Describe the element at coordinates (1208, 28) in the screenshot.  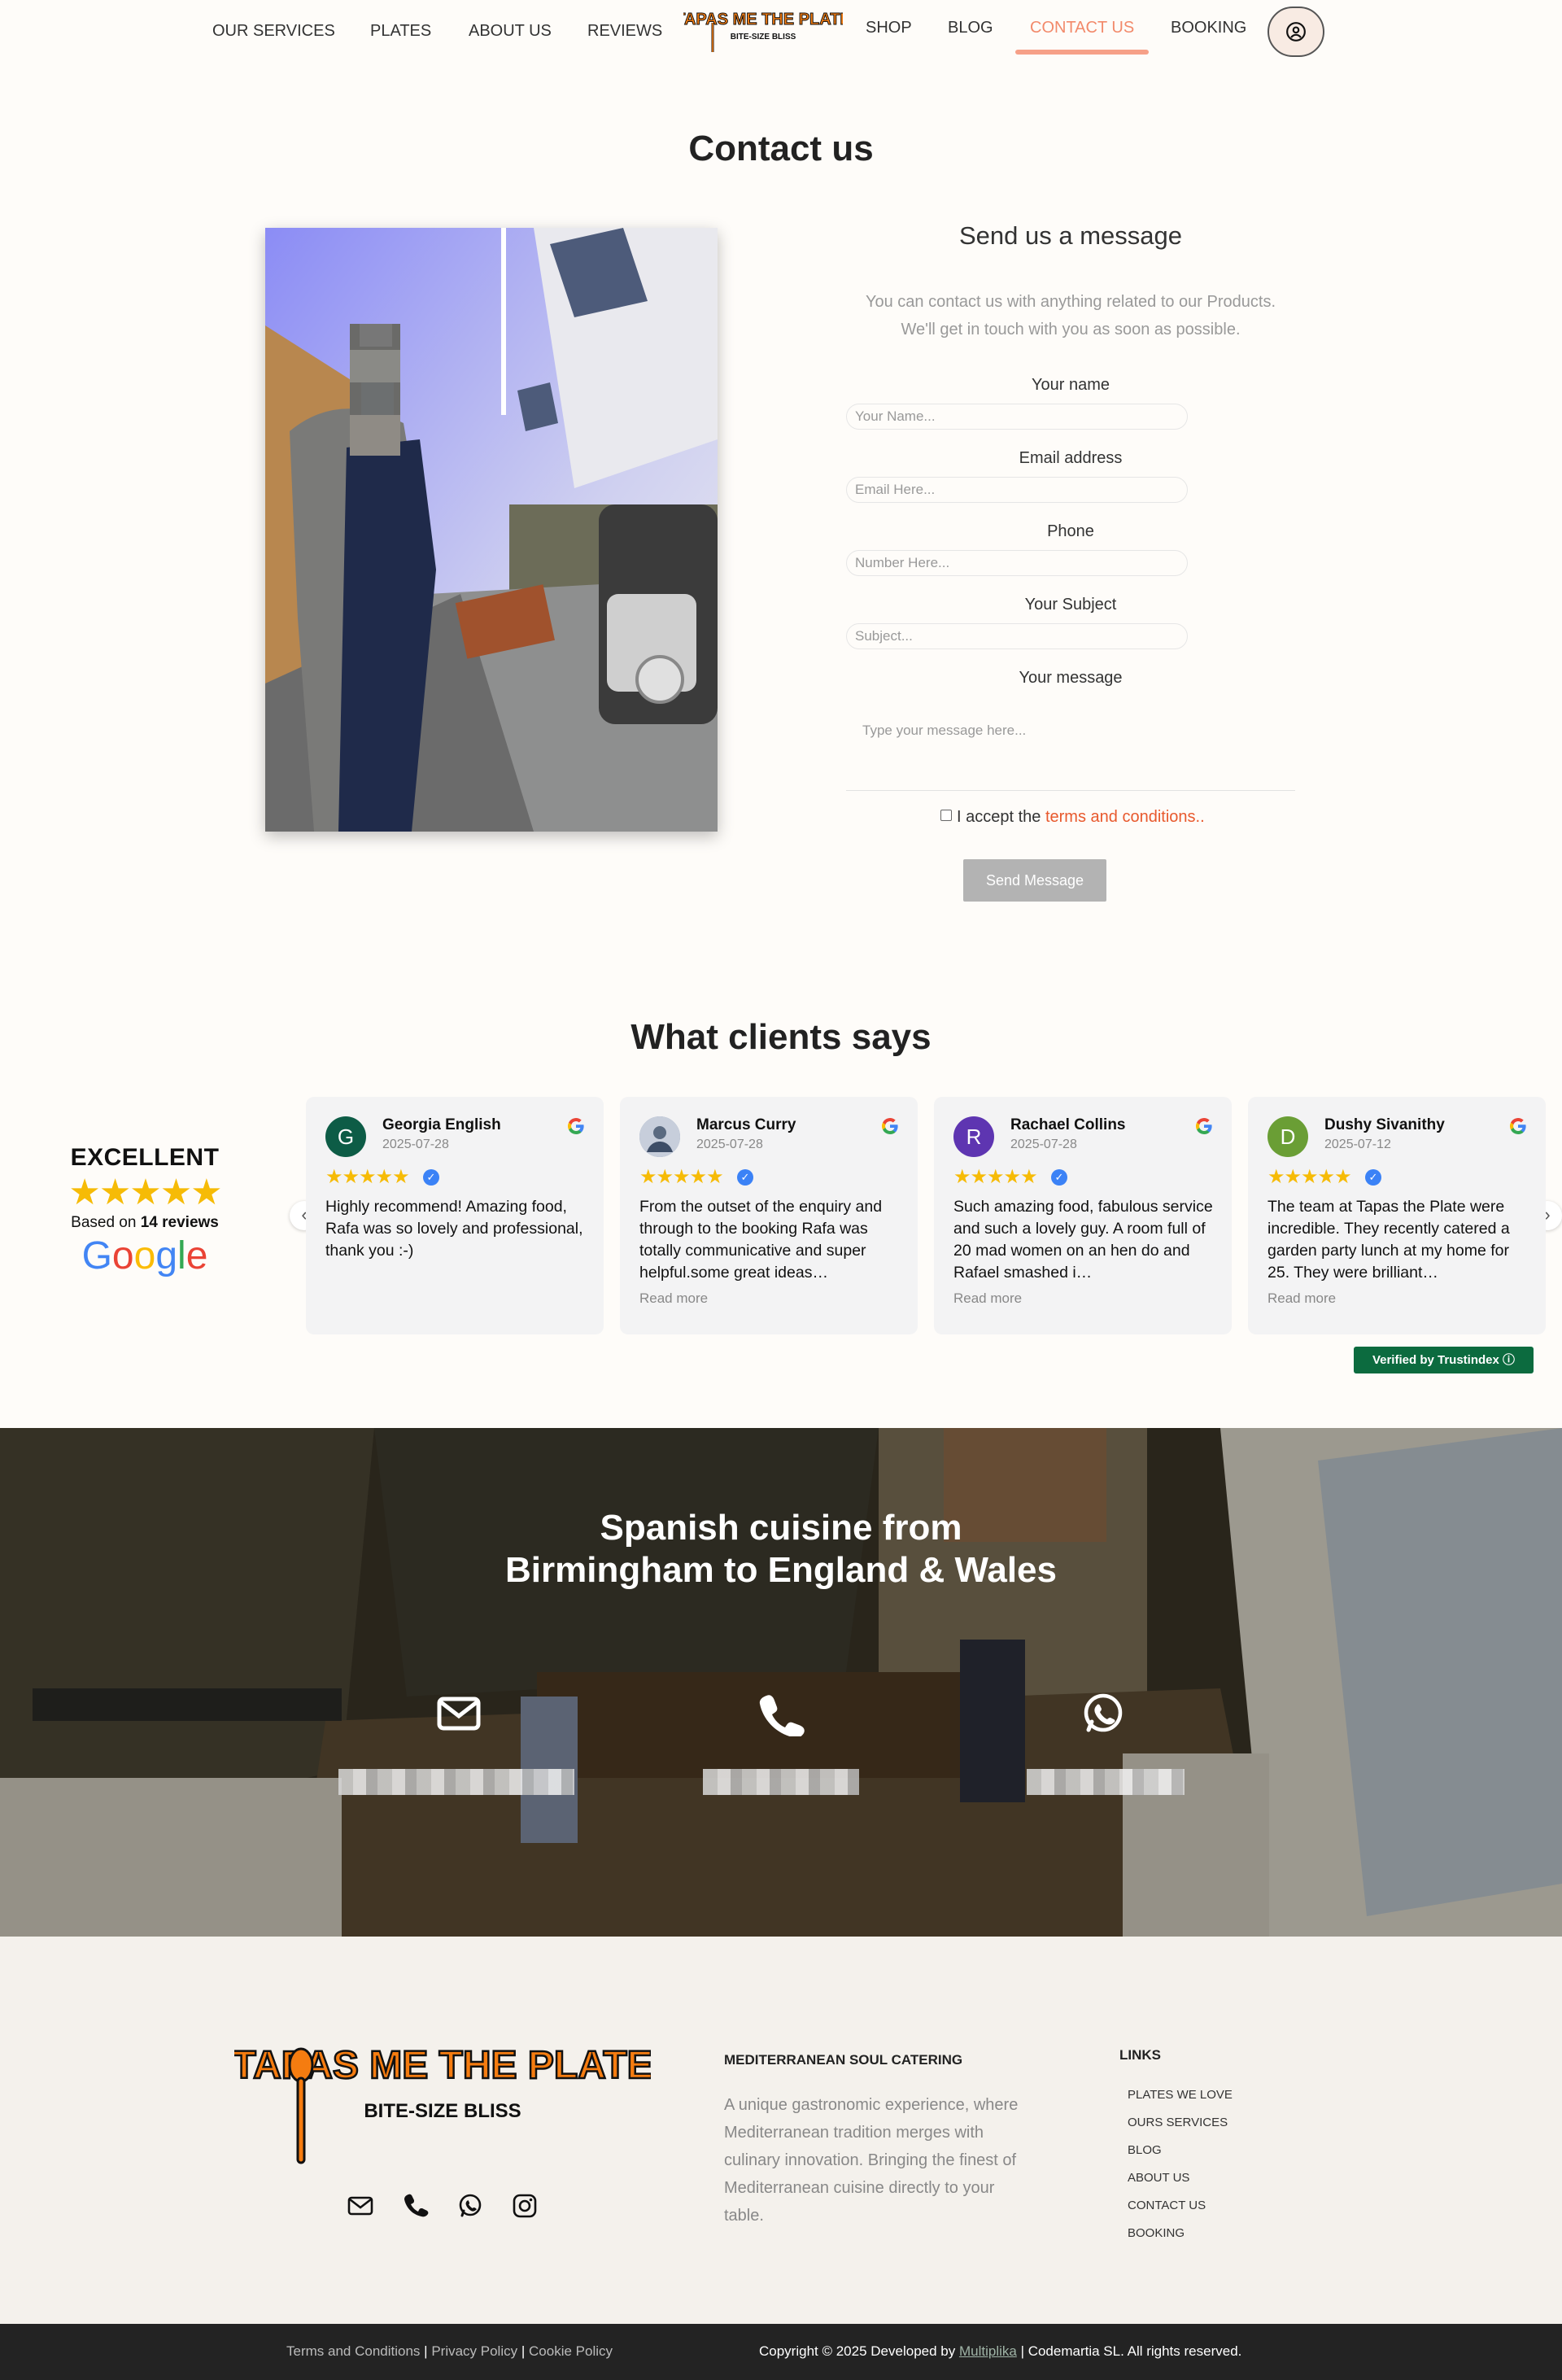
I see `nav-booking: BOOKING` at that location.